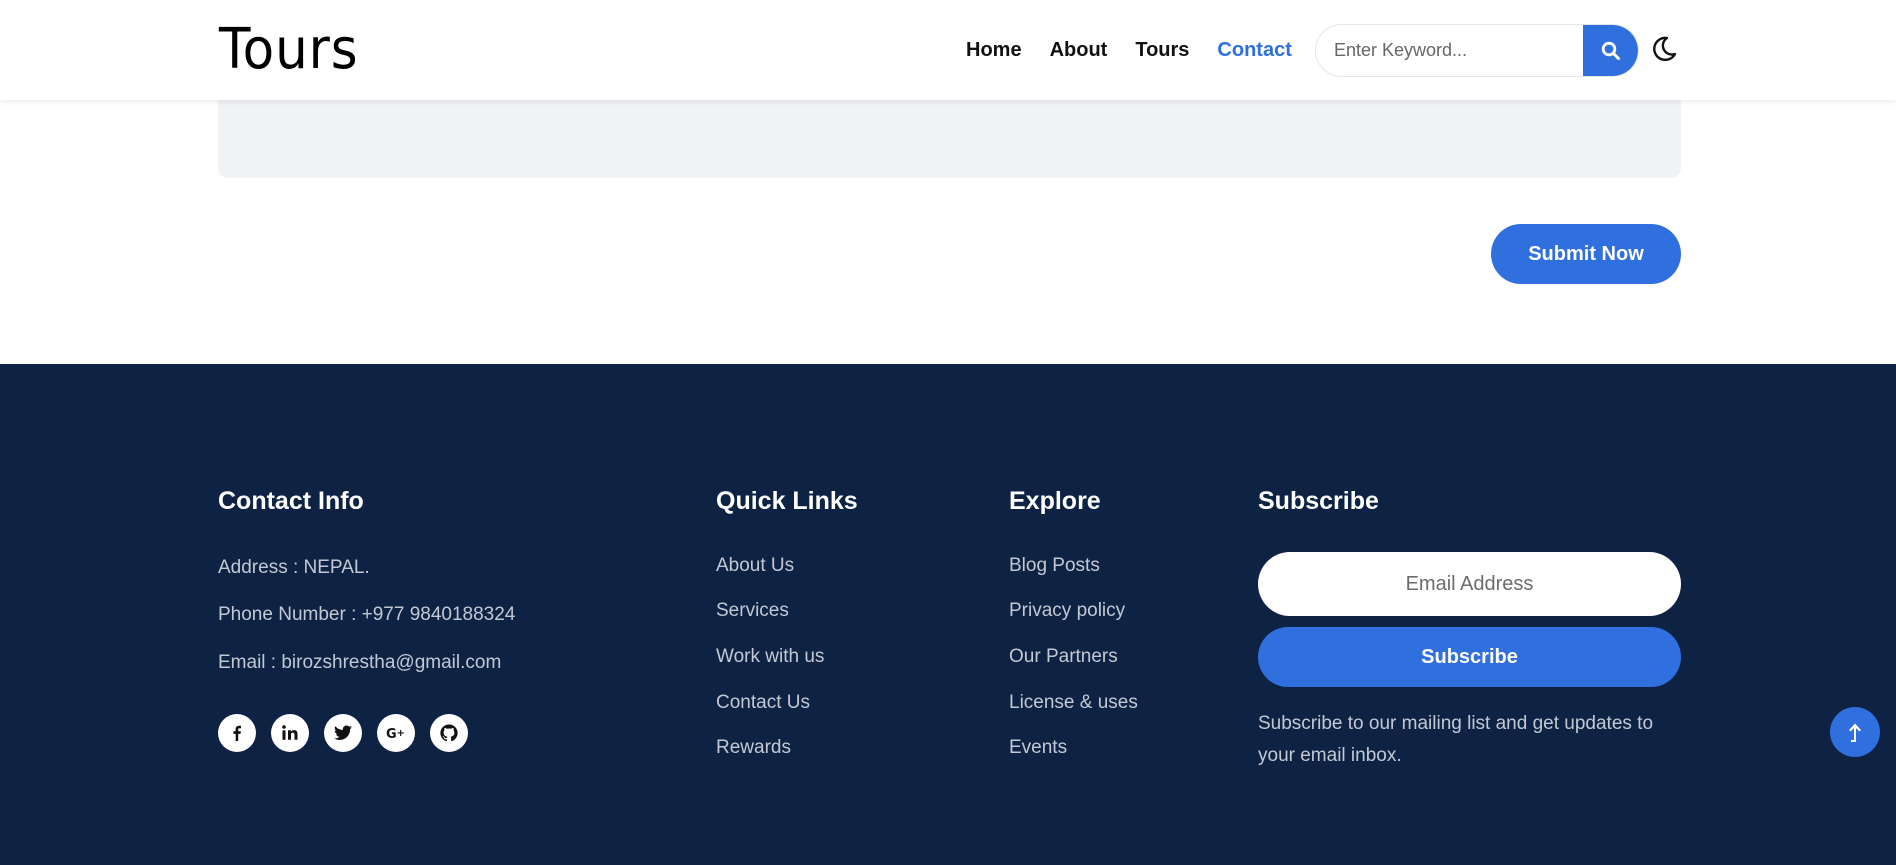 This screenshot has height=865, width=1896. I want to click on contact-email: Email : birozshrestha@gmail.com, so click(360, 662).